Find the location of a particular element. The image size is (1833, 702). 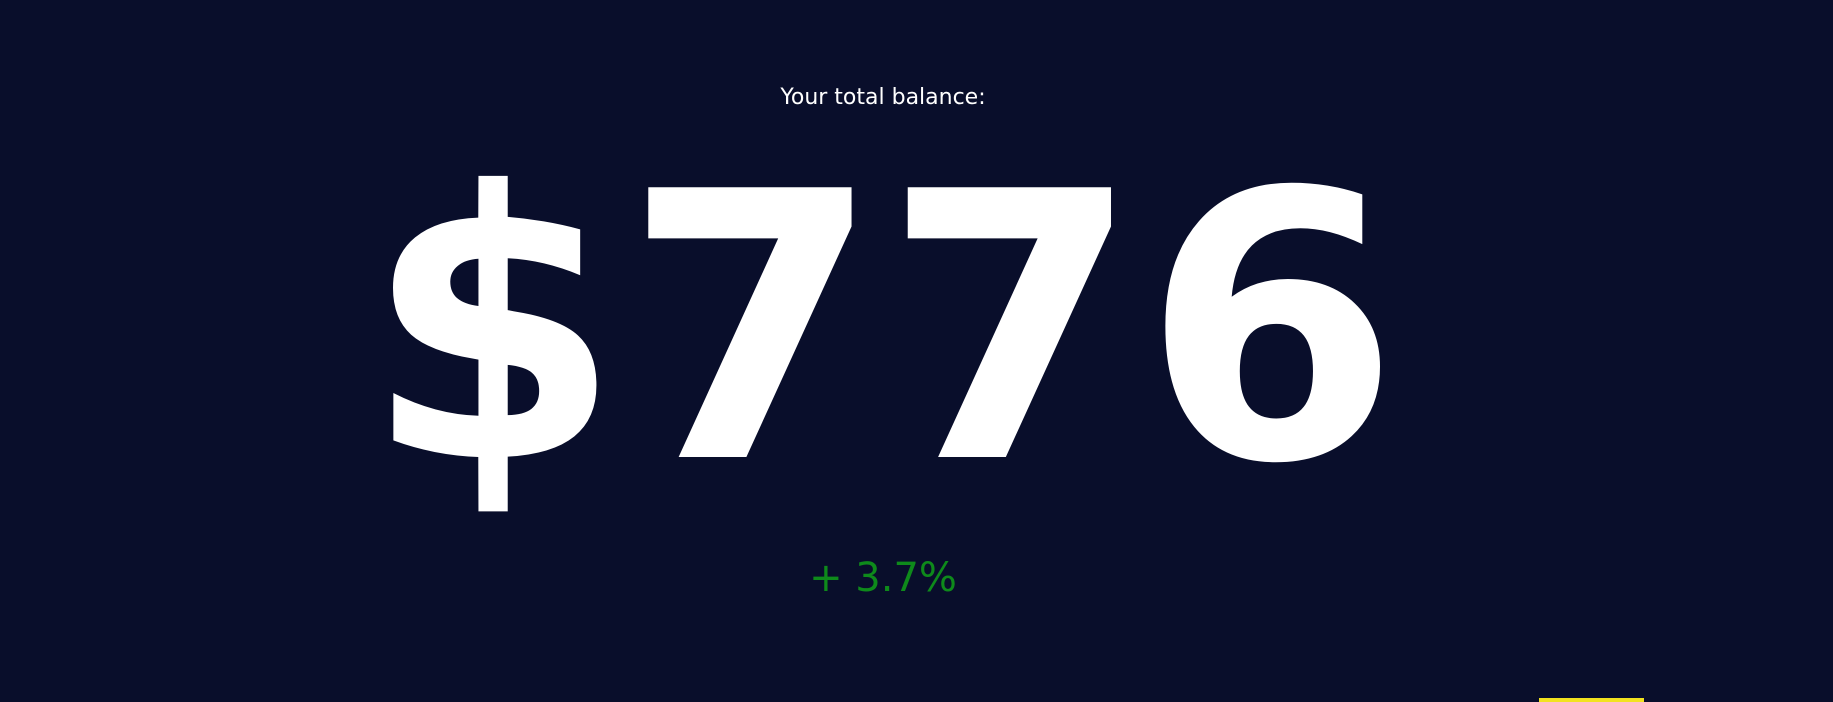

accent-bar is located at coordinates (1591, 700).